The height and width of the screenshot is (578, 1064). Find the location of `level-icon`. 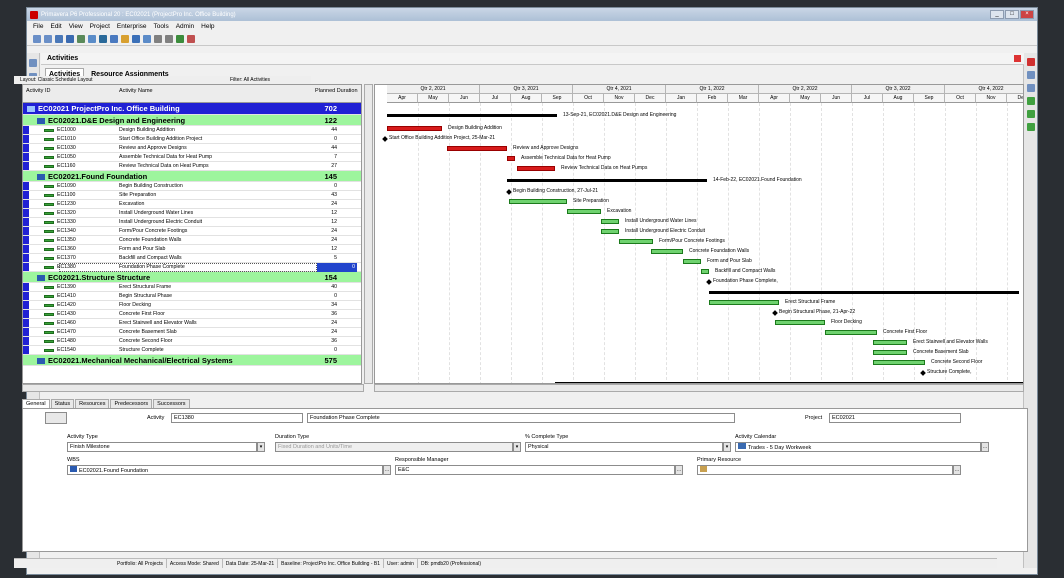

level-icon is located at coordinates (125, 38).